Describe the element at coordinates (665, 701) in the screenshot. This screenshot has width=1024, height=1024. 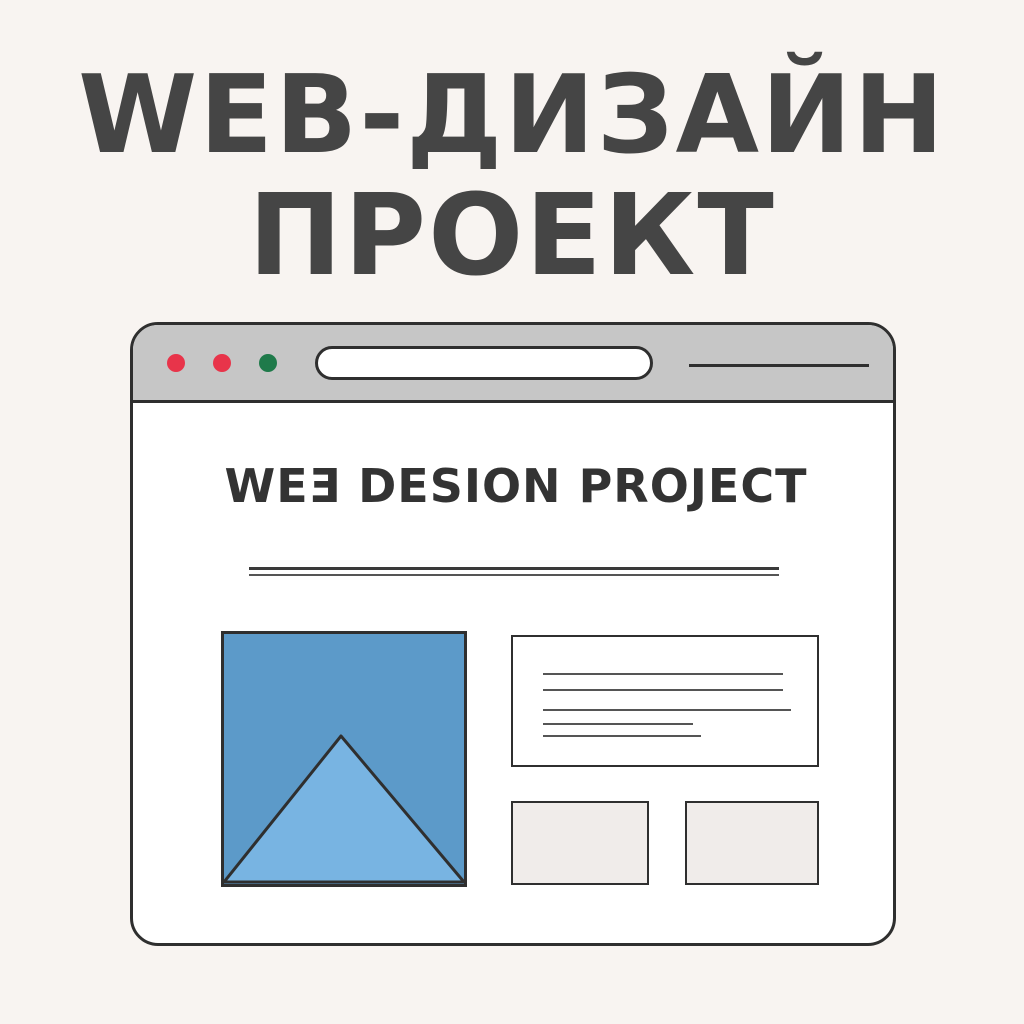
I see `text-block-placeholder` at that location.